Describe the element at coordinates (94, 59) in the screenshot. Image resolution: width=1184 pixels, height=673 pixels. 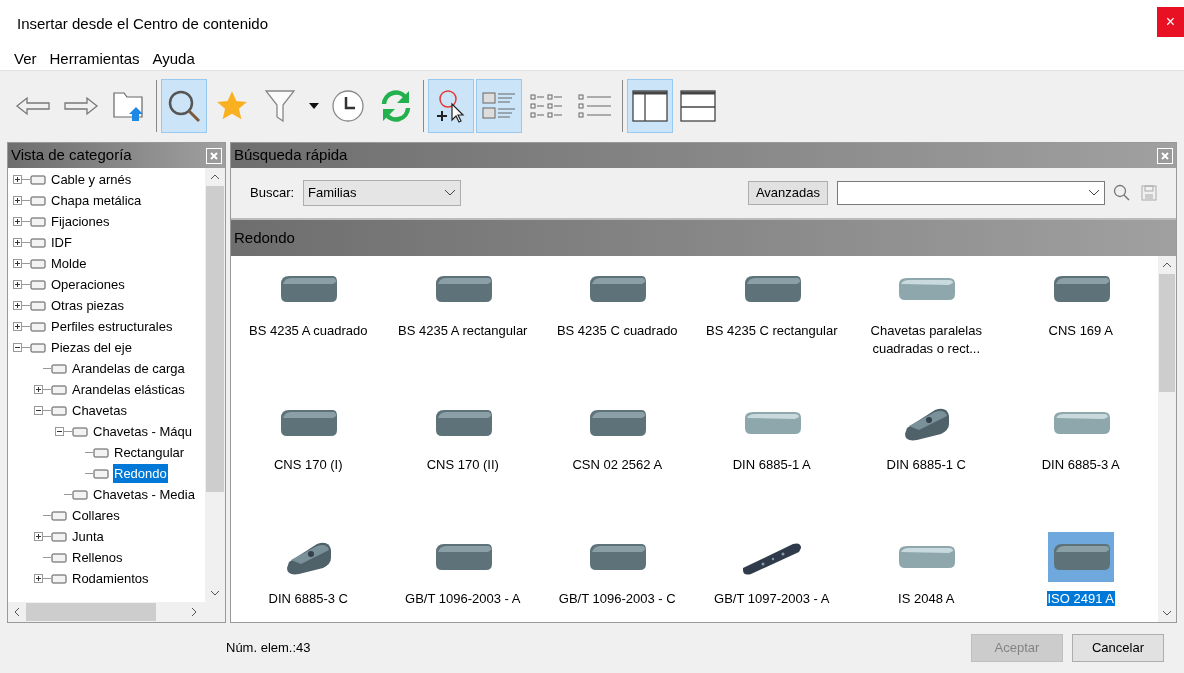
I see `menu-item: Herramientas` at that location.